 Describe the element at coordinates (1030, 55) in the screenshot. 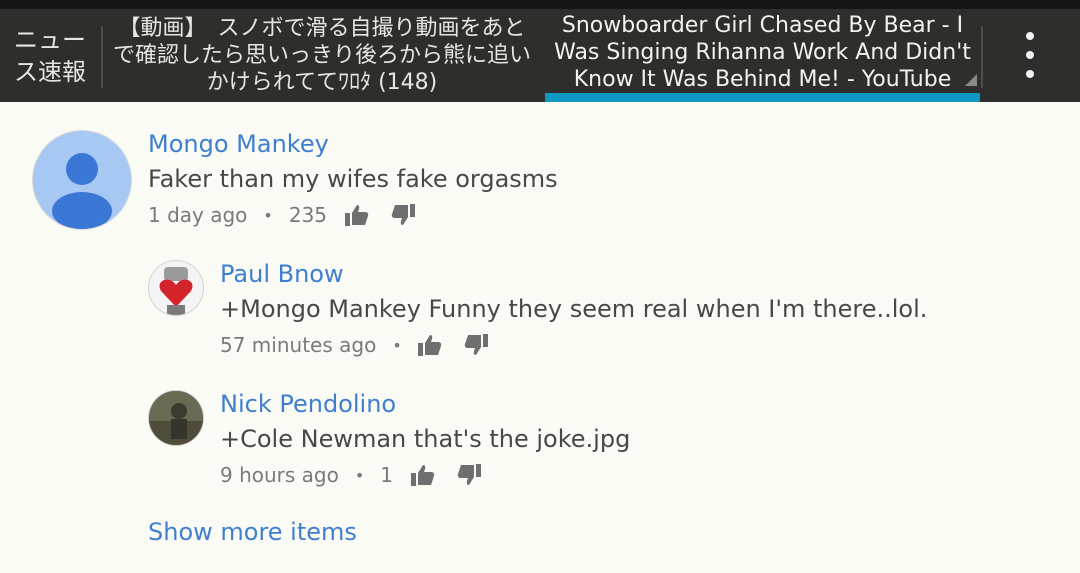

I see `more-vert-icon` at that location.